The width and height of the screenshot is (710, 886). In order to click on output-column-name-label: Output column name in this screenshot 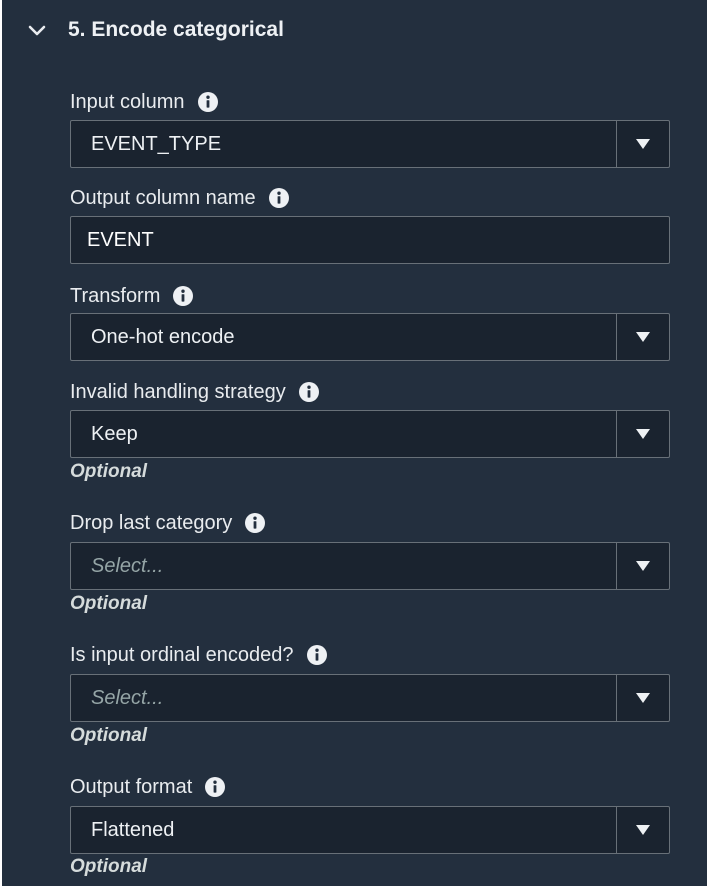, I will do `click(180, 198)`.